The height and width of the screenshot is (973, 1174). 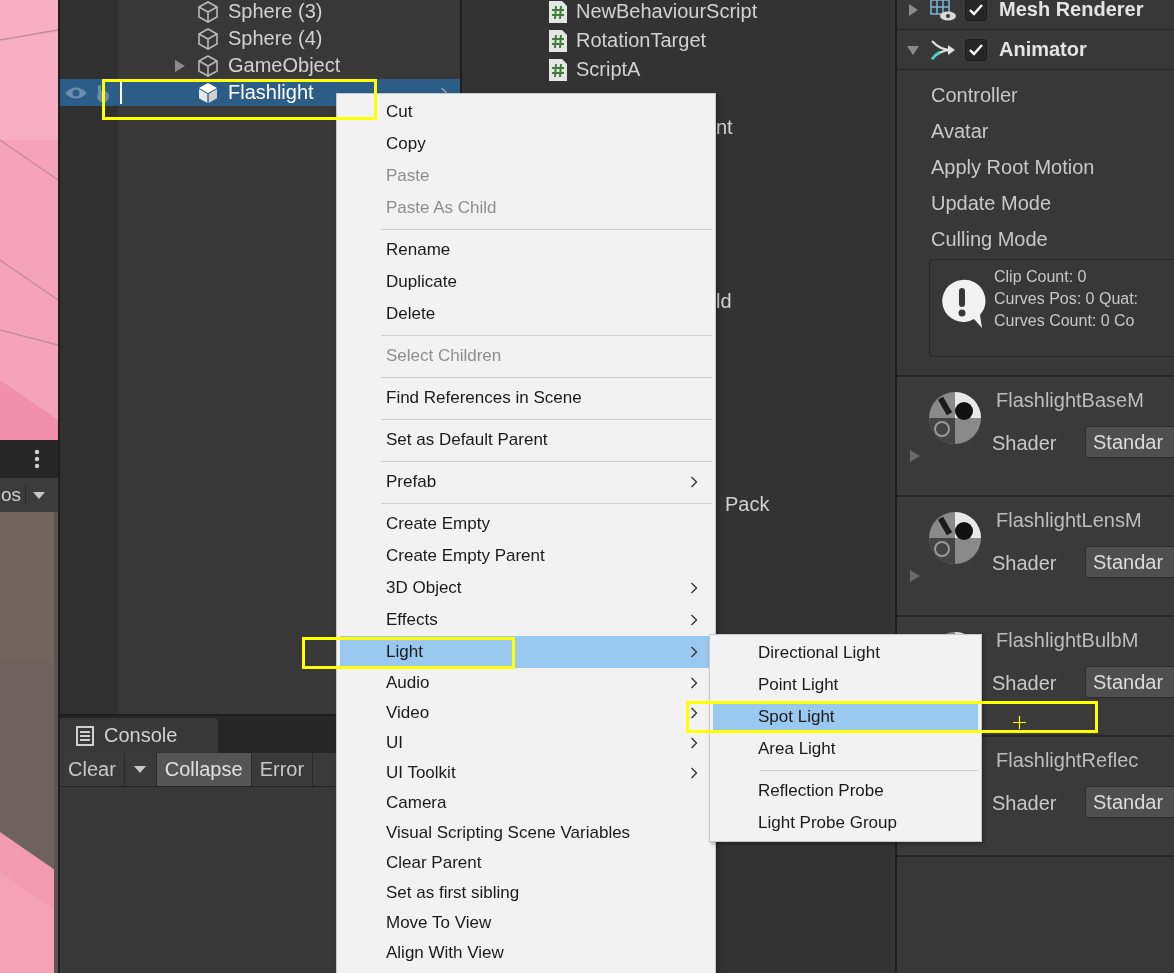 I want to click on file-name: Pack, so click(x=747, y=504).